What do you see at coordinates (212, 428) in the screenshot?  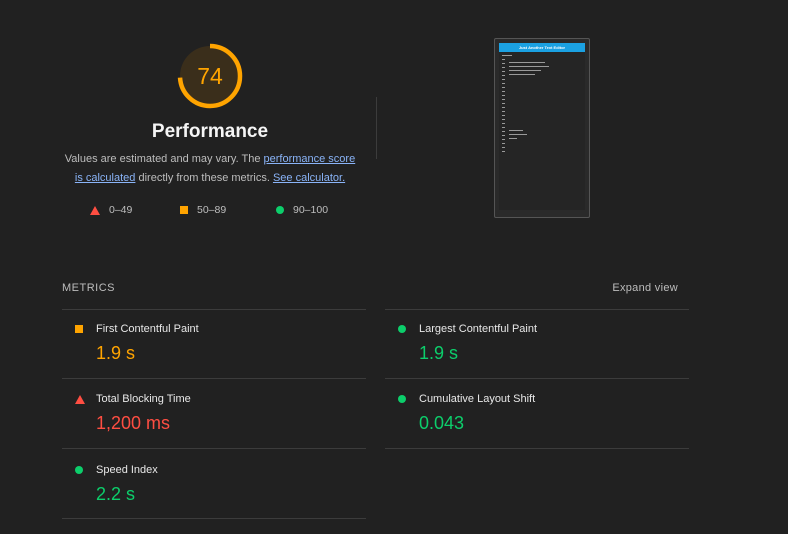 I see `metric-total-blocking-time: Total Blocking Time 1,200 ms` at bounding box center [212, 428].